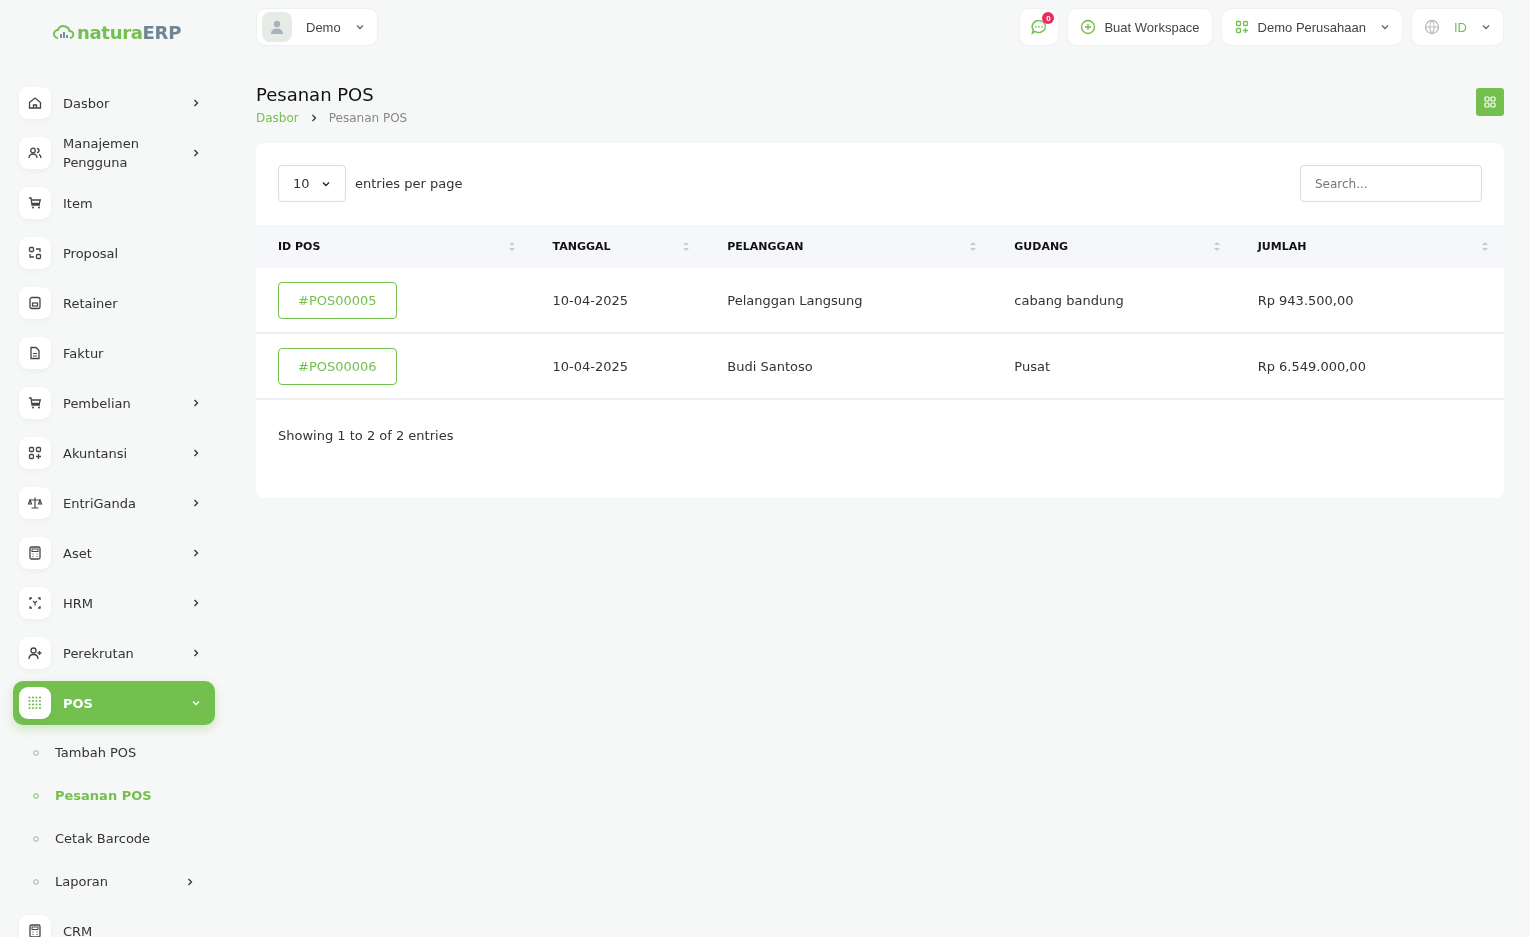 This screenshot has width=1530, height=937. I want to click on submenu-item: Cetak Barcode, so click(124, 838).